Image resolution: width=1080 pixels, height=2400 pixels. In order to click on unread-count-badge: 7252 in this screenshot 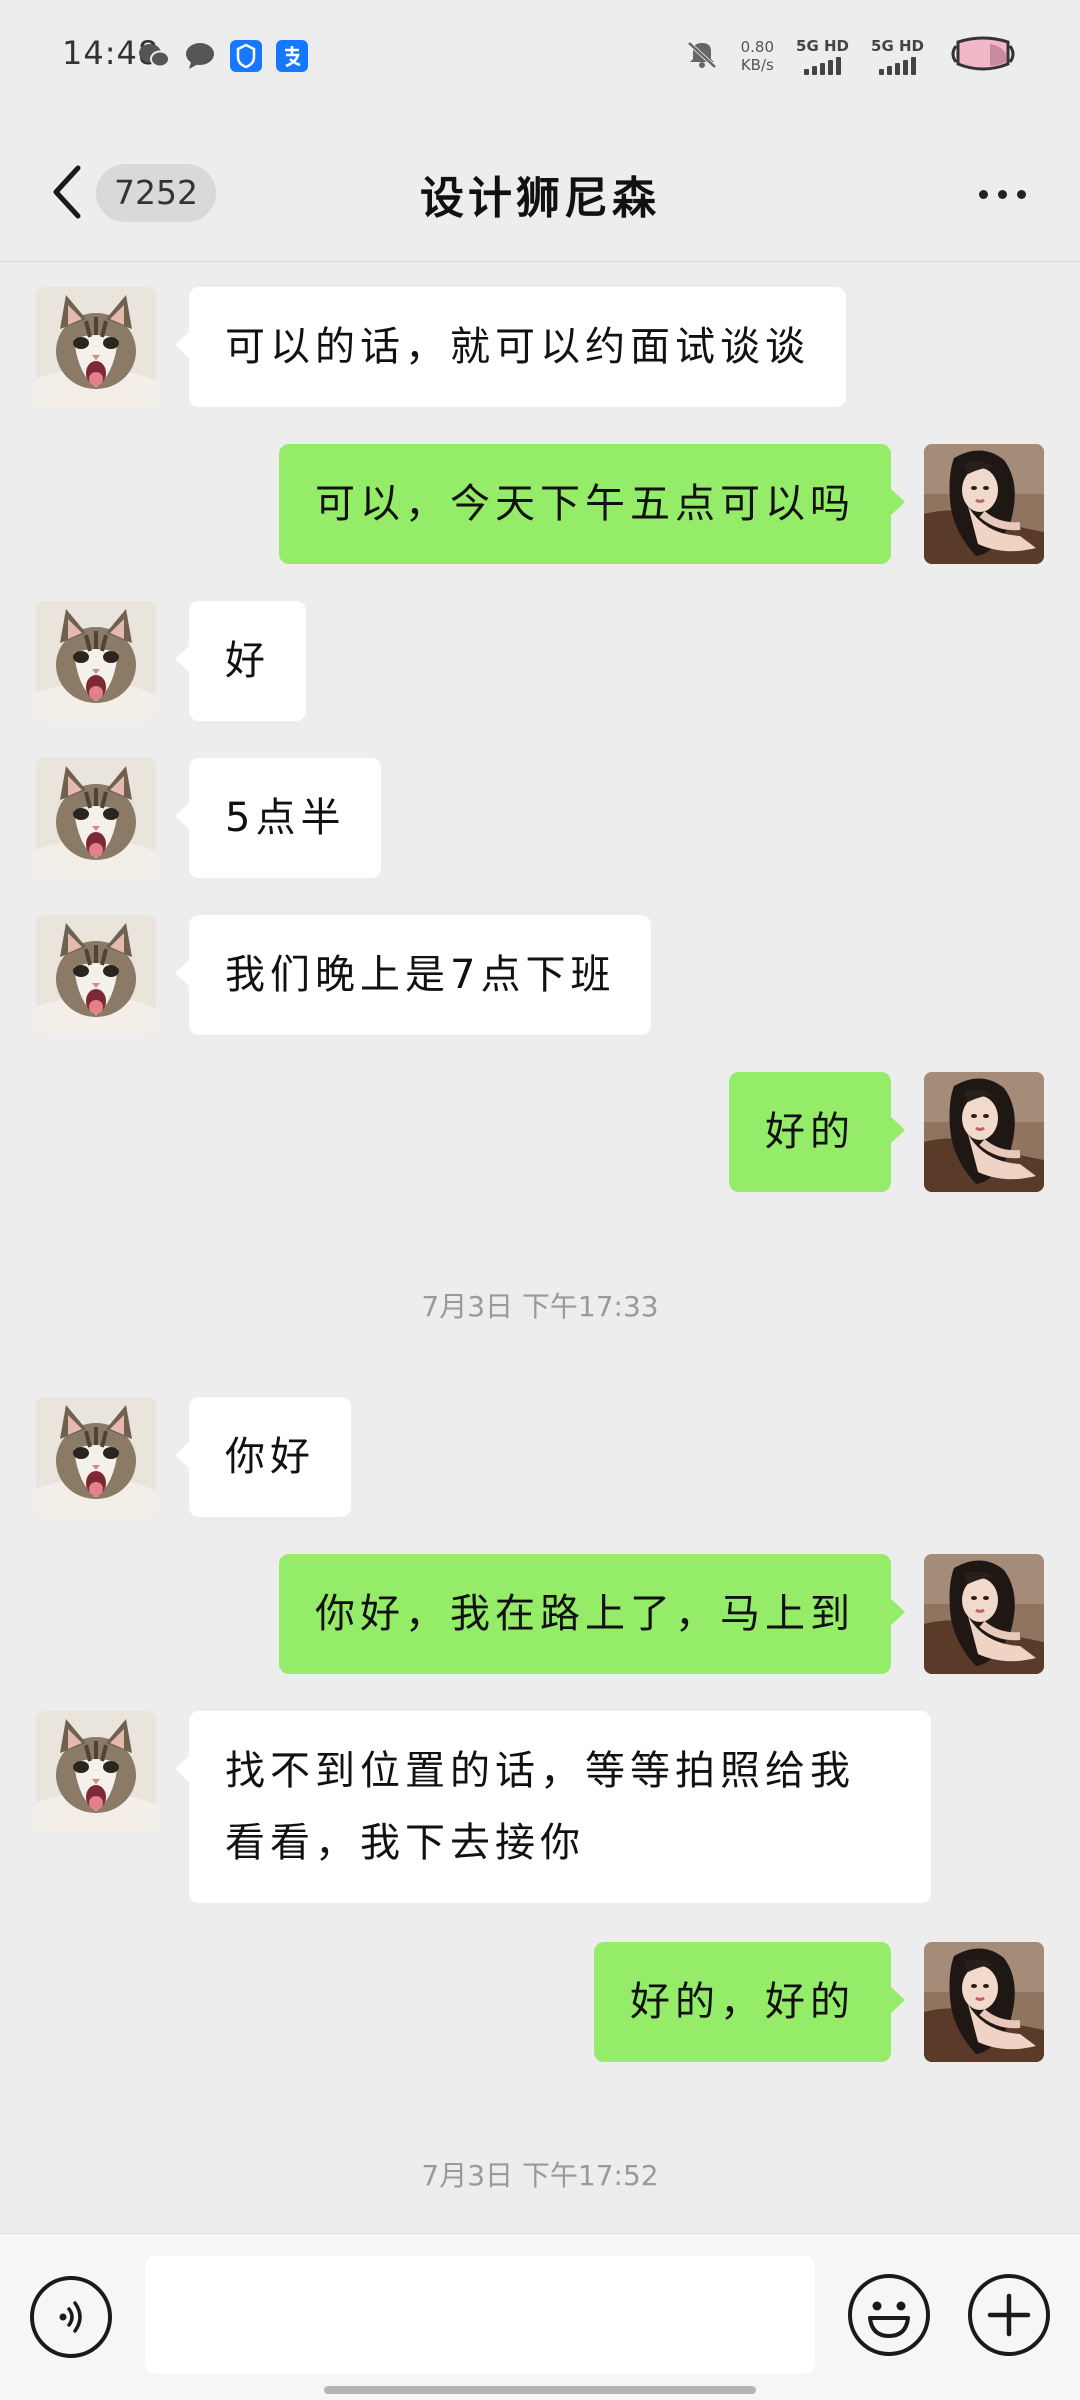, I will do `click(156, 193)`.